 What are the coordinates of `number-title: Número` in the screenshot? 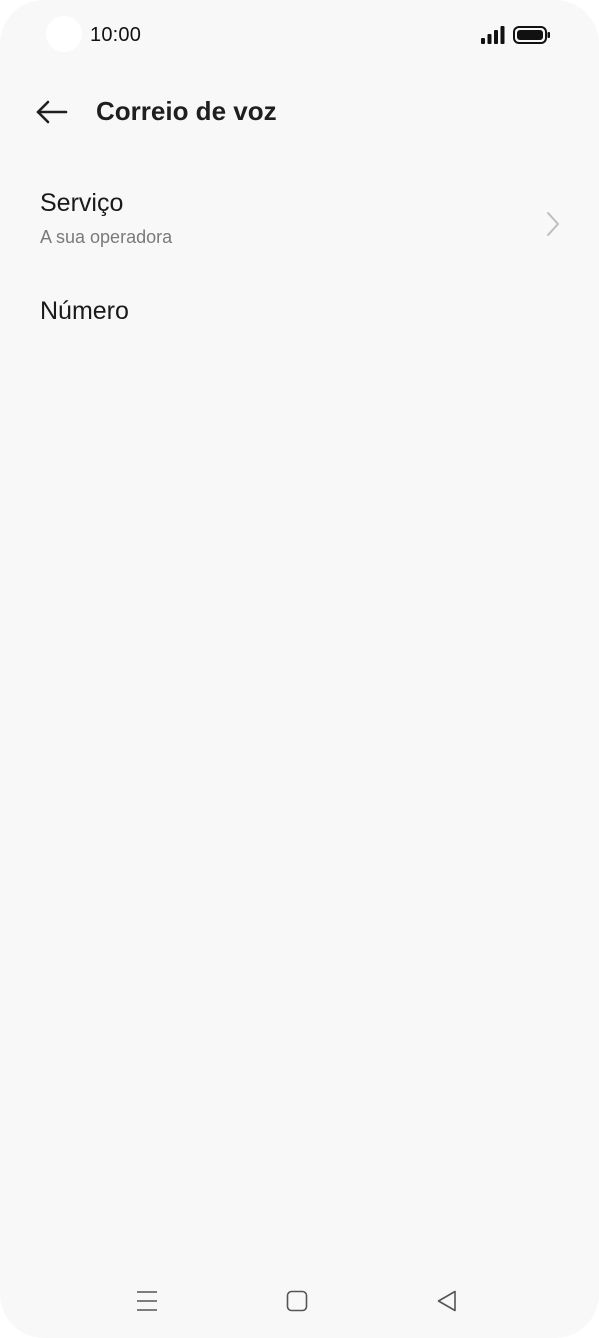 It's located at (84, 311).